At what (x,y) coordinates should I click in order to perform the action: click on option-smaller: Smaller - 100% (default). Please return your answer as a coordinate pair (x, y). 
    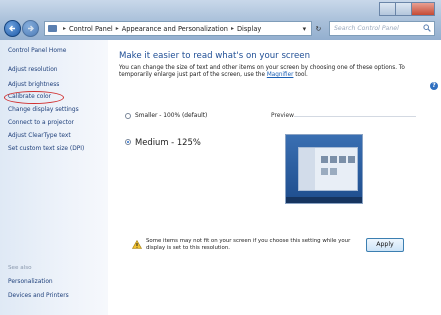
    Looking at the image, I should click on (166, 116).